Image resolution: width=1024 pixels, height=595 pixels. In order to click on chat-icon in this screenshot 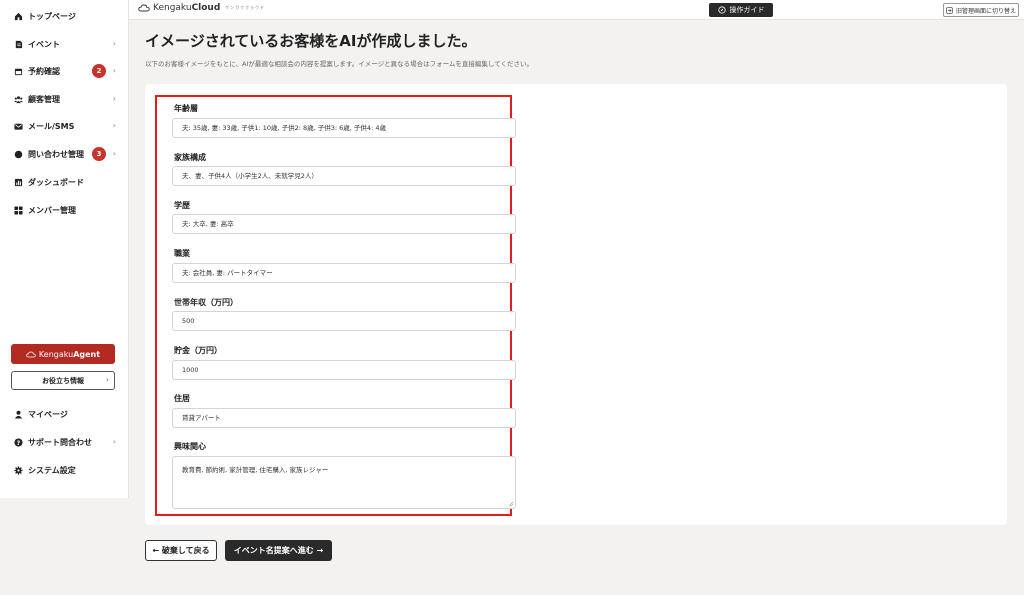, I will do `click(18, 154)`.